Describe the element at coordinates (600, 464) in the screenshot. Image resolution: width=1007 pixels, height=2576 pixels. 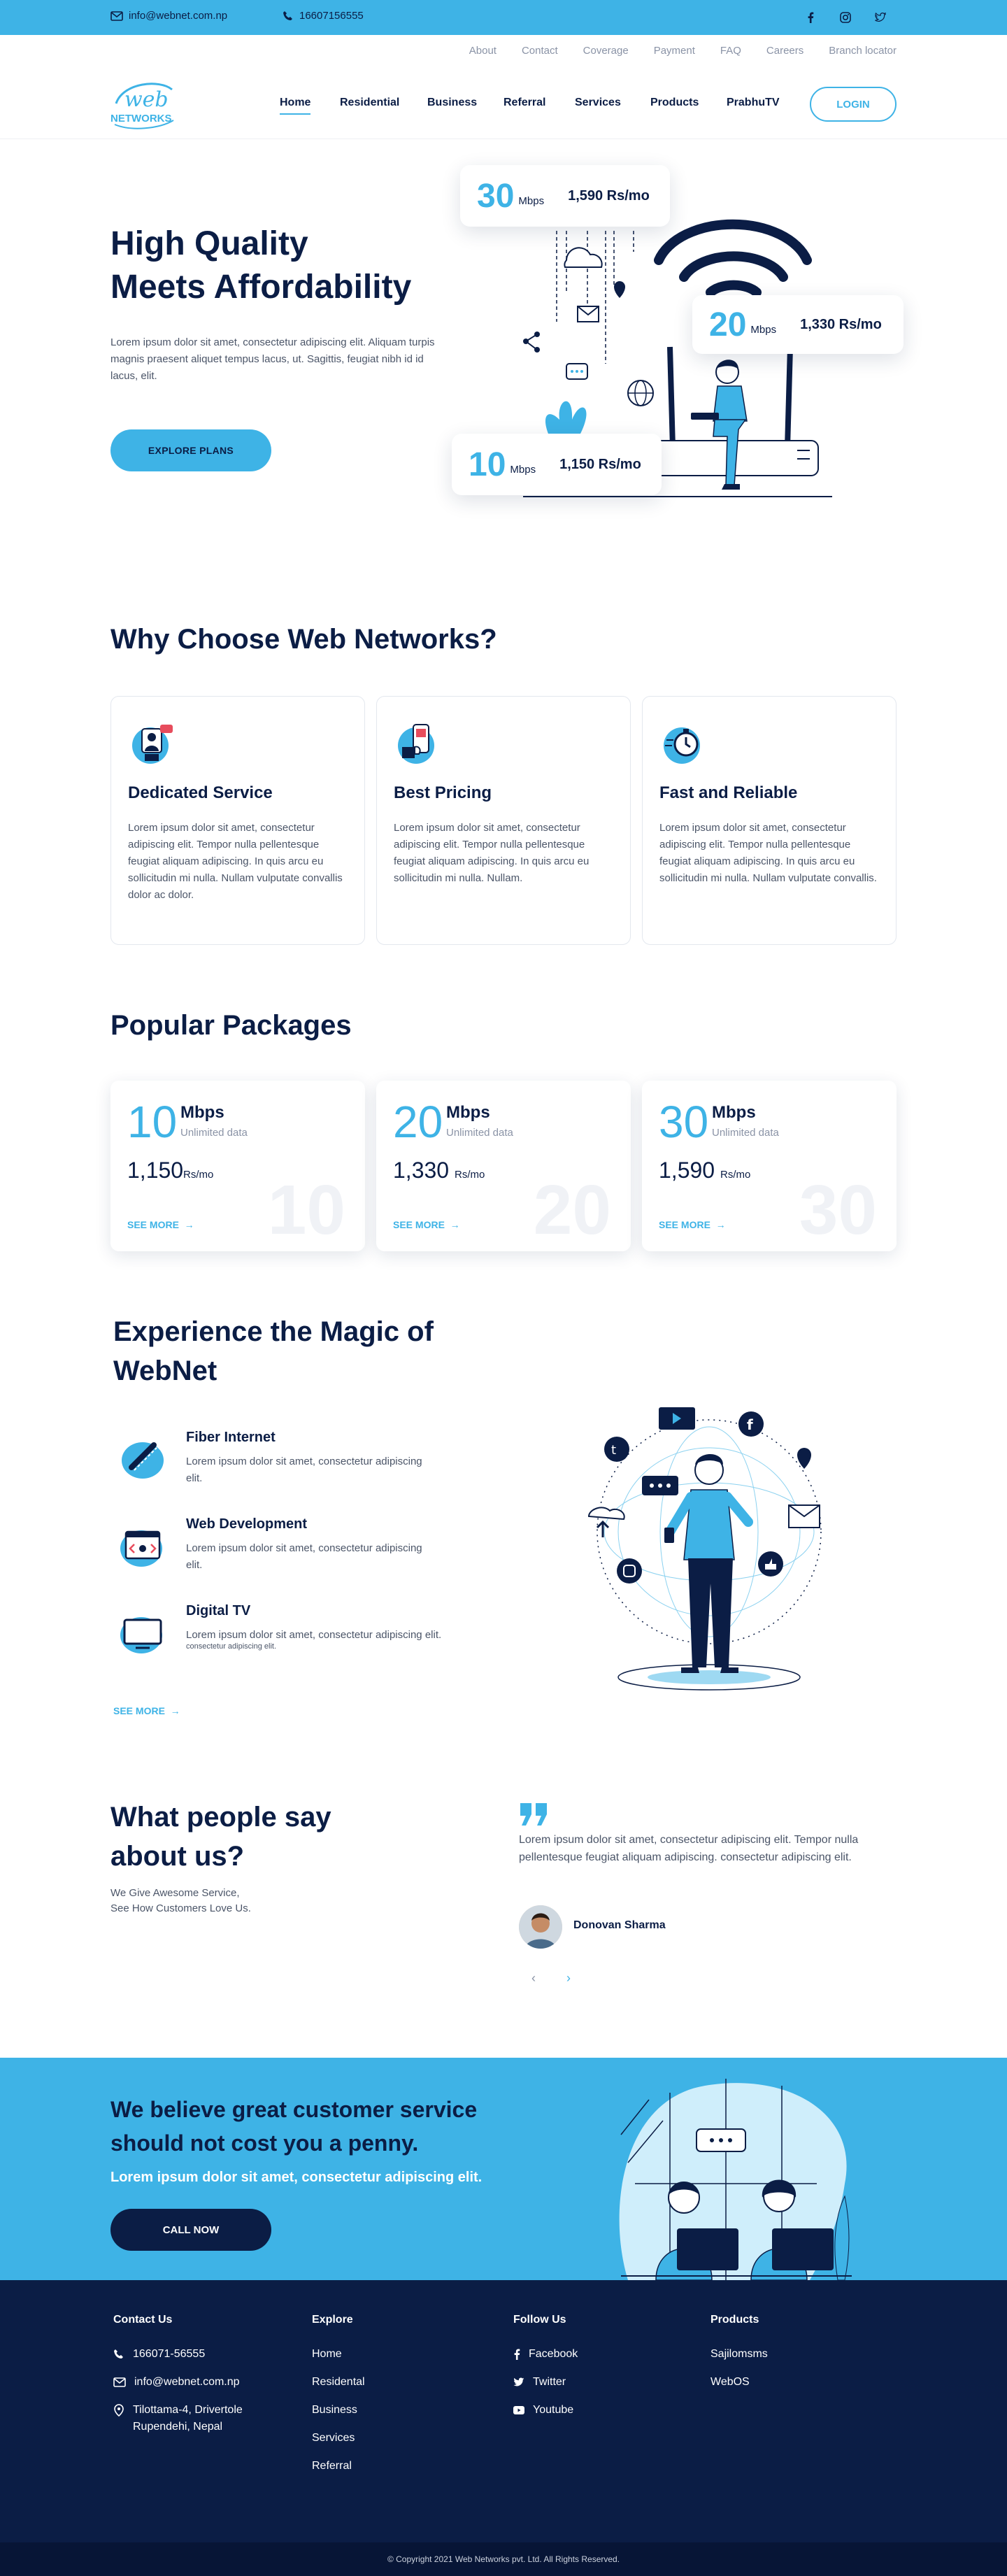
I see `speed-price: 1,150 Rs/mo` at that location.